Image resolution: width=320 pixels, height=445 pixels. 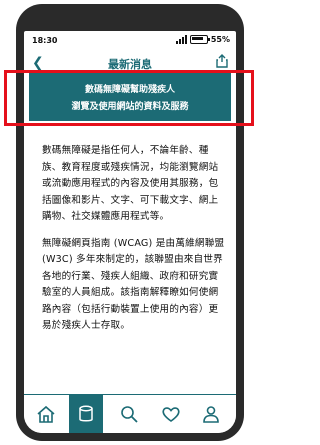 I want to click on tab-favorites, so click(x=171, y=414).